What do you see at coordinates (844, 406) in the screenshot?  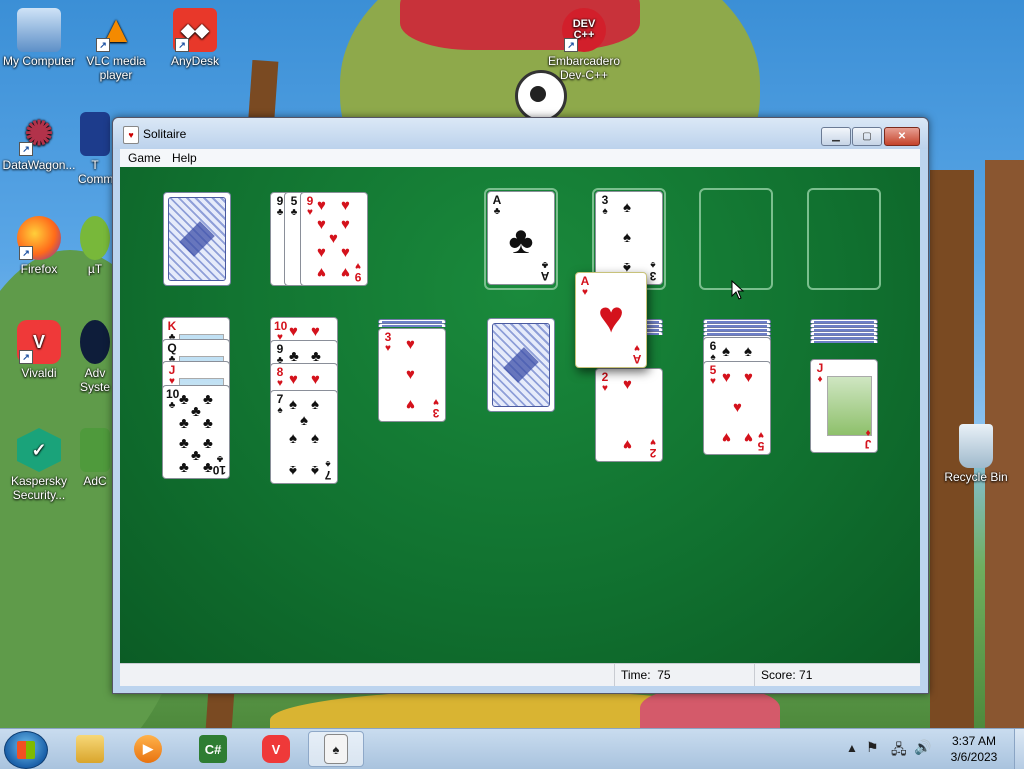 I see `tableau-card: J ♦ J ♦` at bounding box center [844, 406].